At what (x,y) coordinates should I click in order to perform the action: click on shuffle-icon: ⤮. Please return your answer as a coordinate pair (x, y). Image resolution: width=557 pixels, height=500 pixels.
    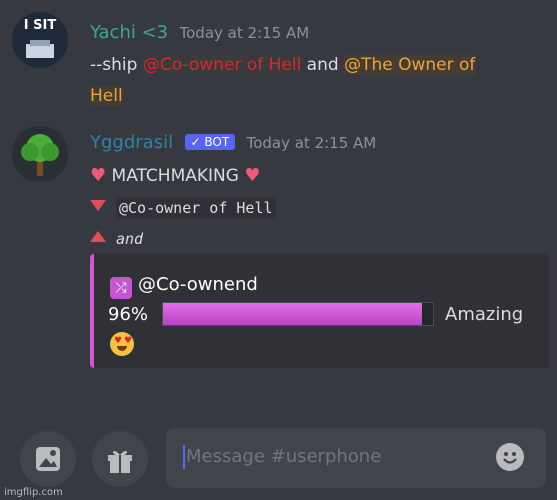
    Looking at the image, I should click on (121, 288).